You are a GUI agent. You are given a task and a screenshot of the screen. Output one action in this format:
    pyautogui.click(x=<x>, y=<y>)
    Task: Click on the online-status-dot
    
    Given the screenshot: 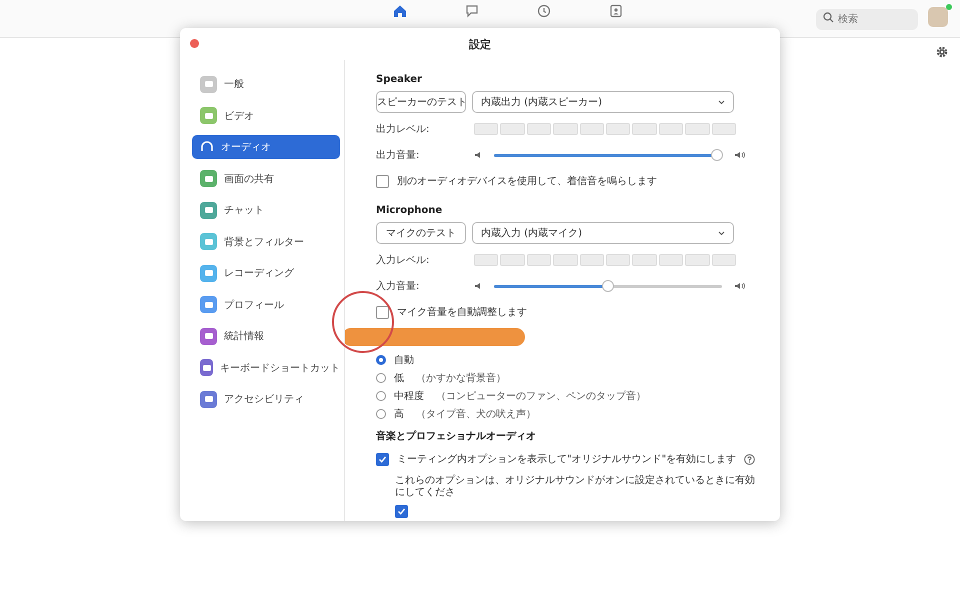 What is the action you would take?
    pyautogui.click(x=949, y=7)
    